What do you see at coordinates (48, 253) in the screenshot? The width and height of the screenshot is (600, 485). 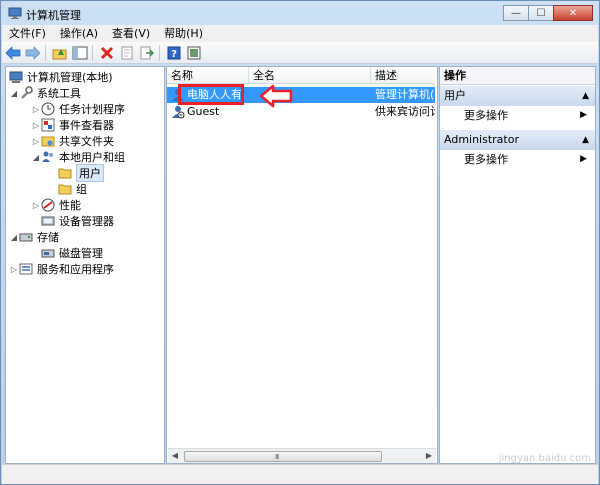 I see `disk-management-icon` at bounding box center [48, 253].